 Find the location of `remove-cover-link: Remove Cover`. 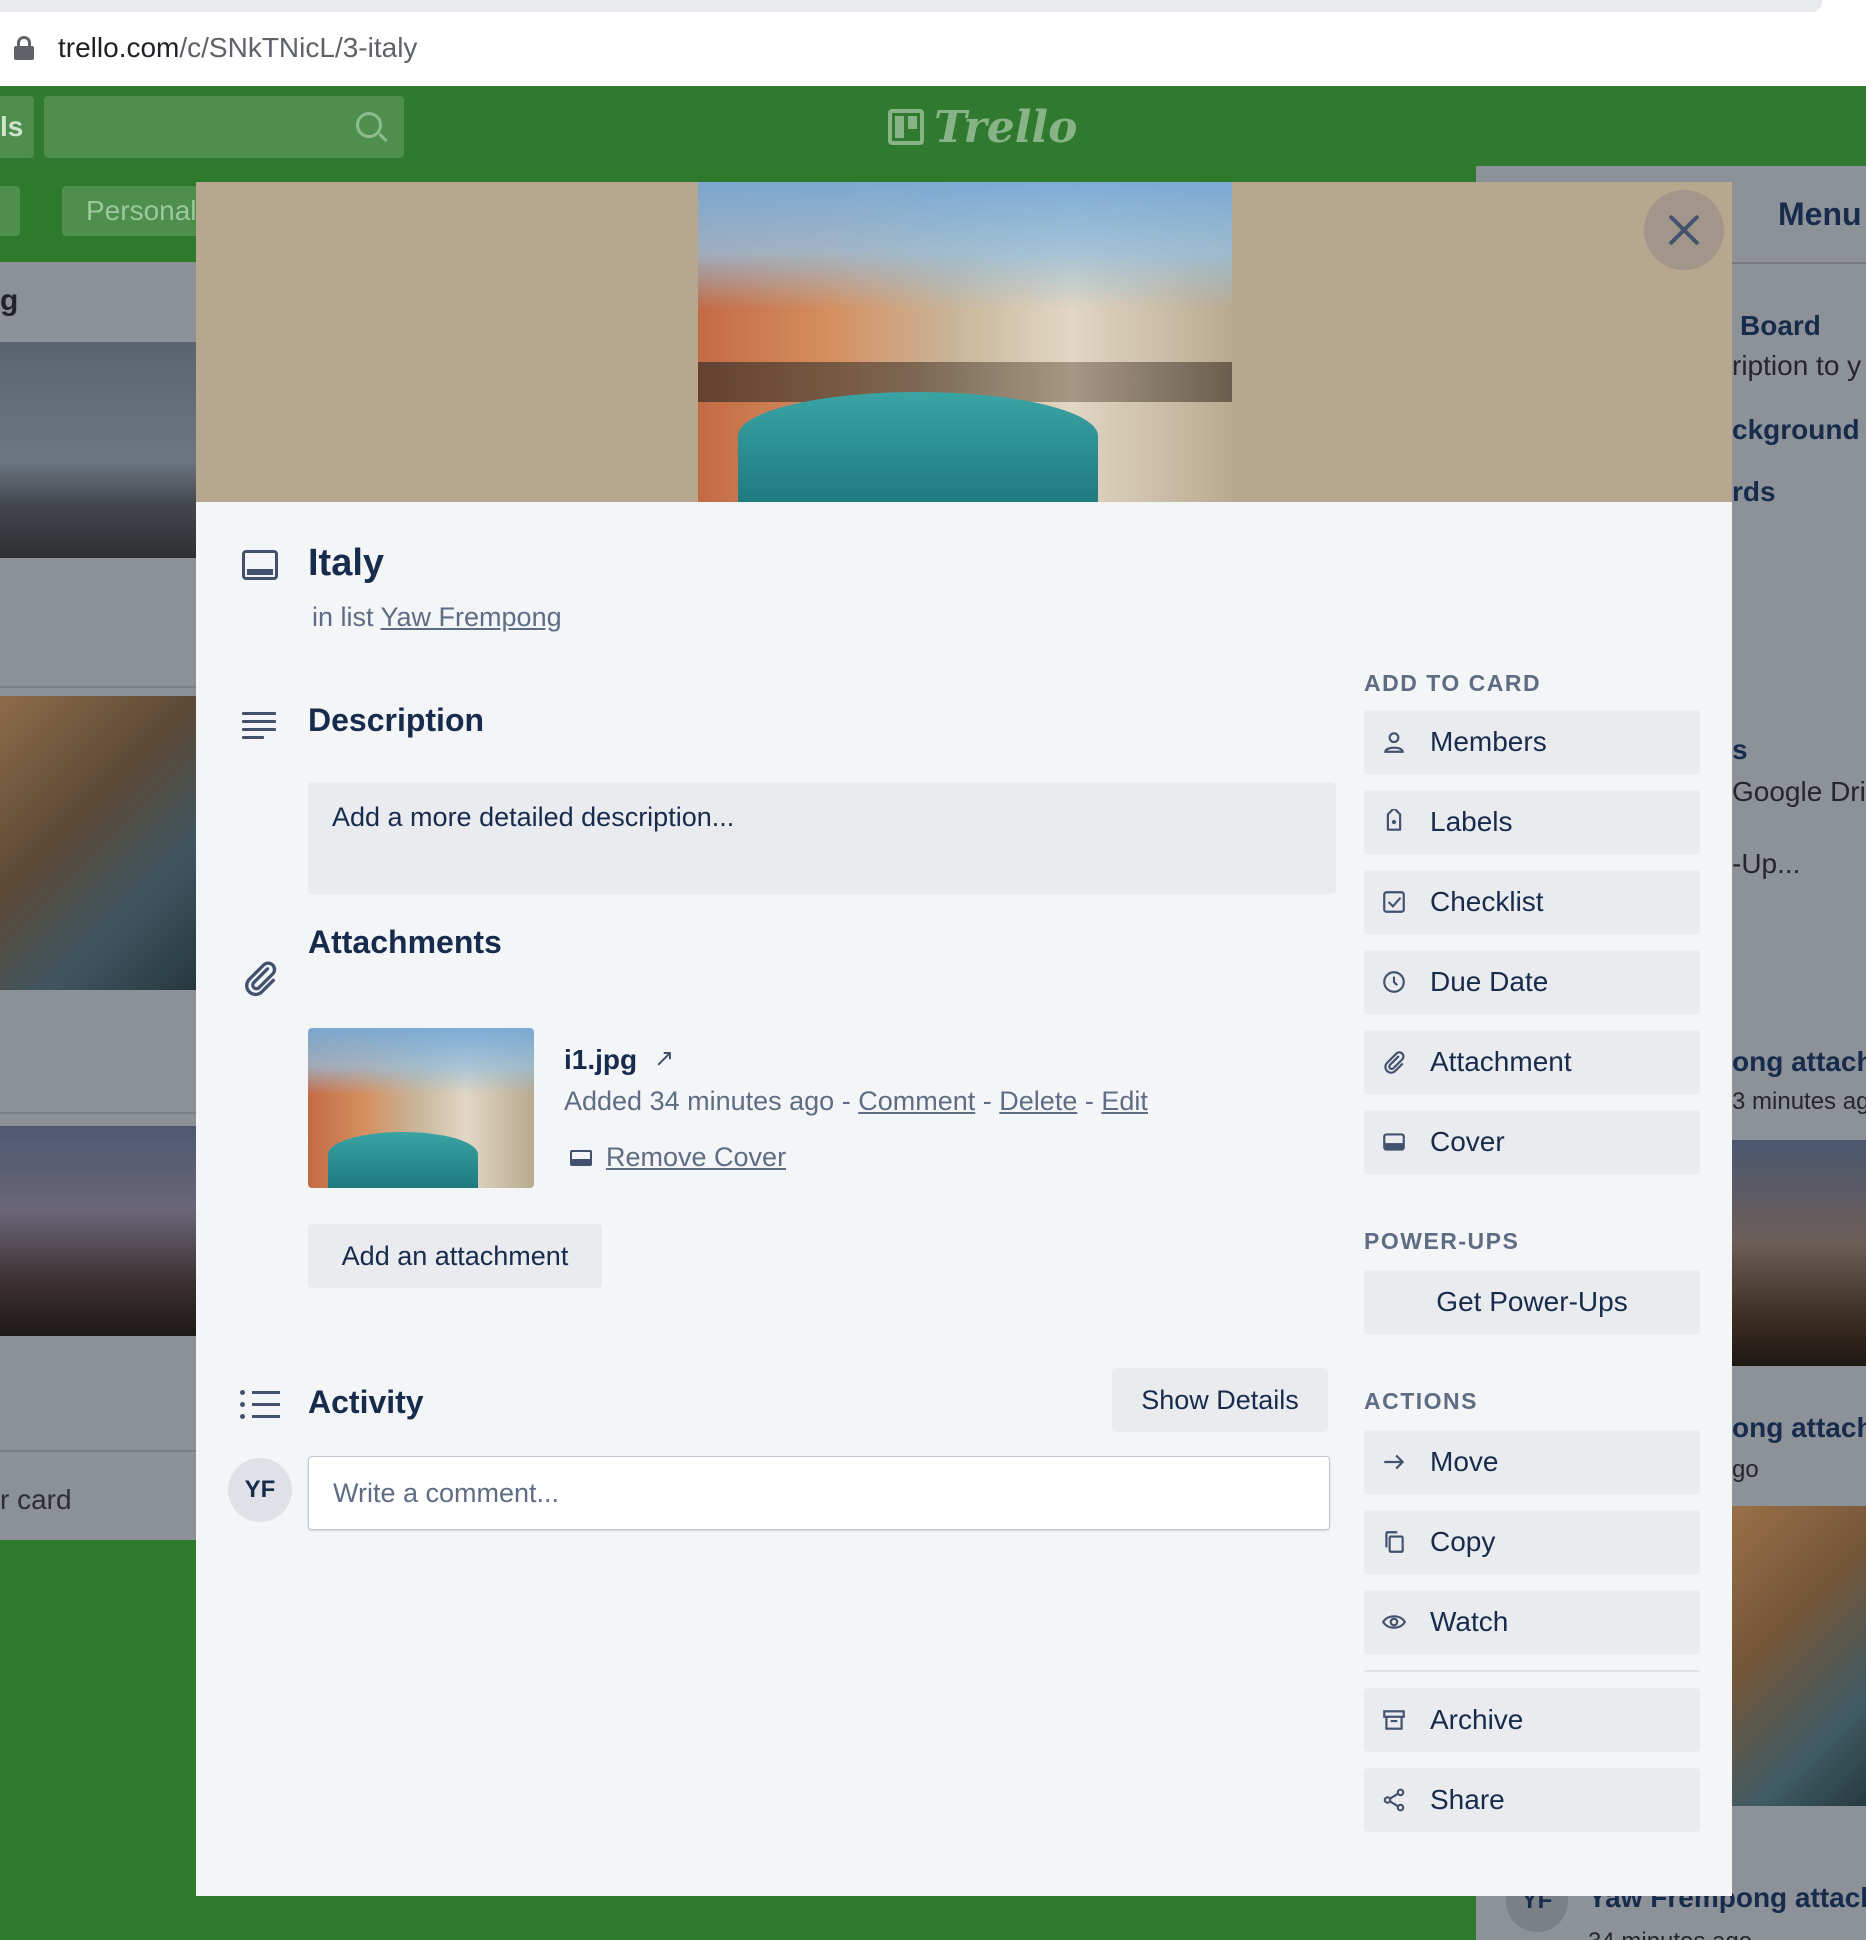

remove-cover-link: Remove Cover is located at coordinates (696, 1157).